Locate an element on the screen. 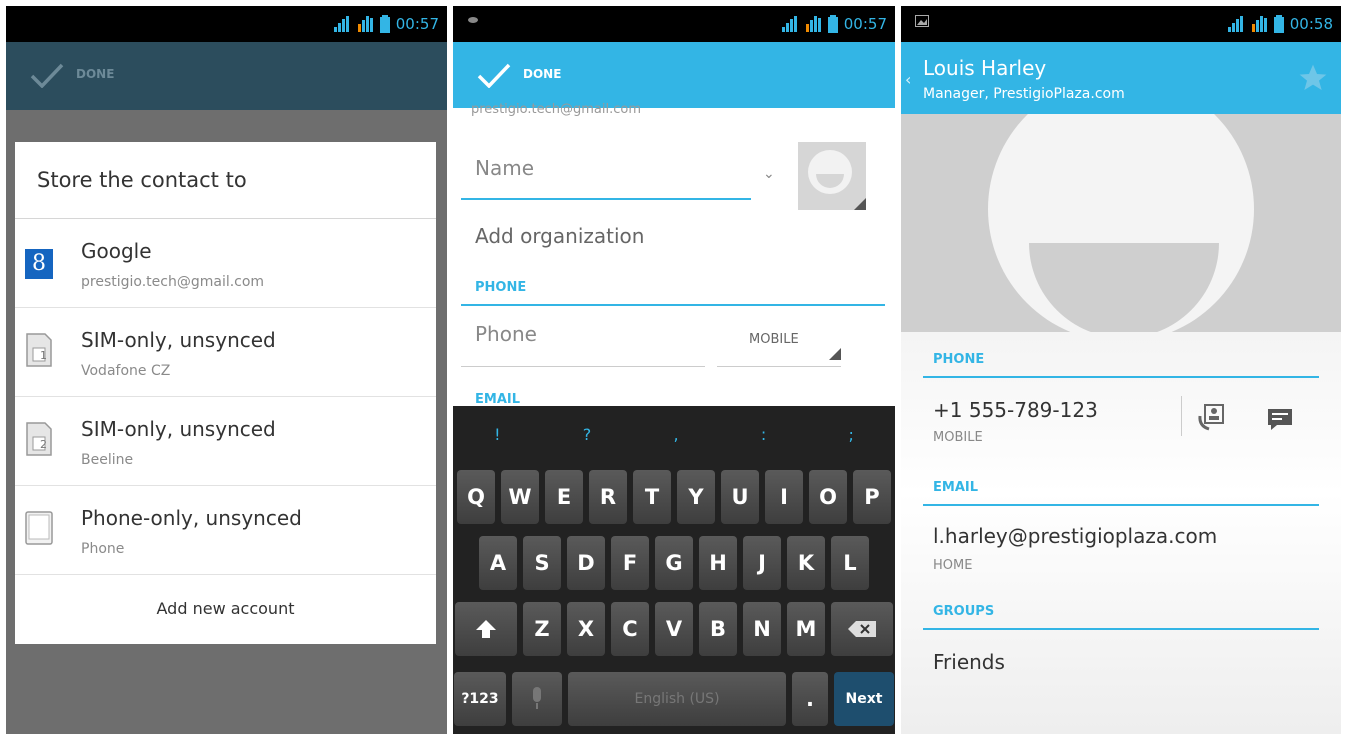 Image resolution: width=1347 pixels, height=740 pixels. key-q: Q is located at coordinates (476, 497).